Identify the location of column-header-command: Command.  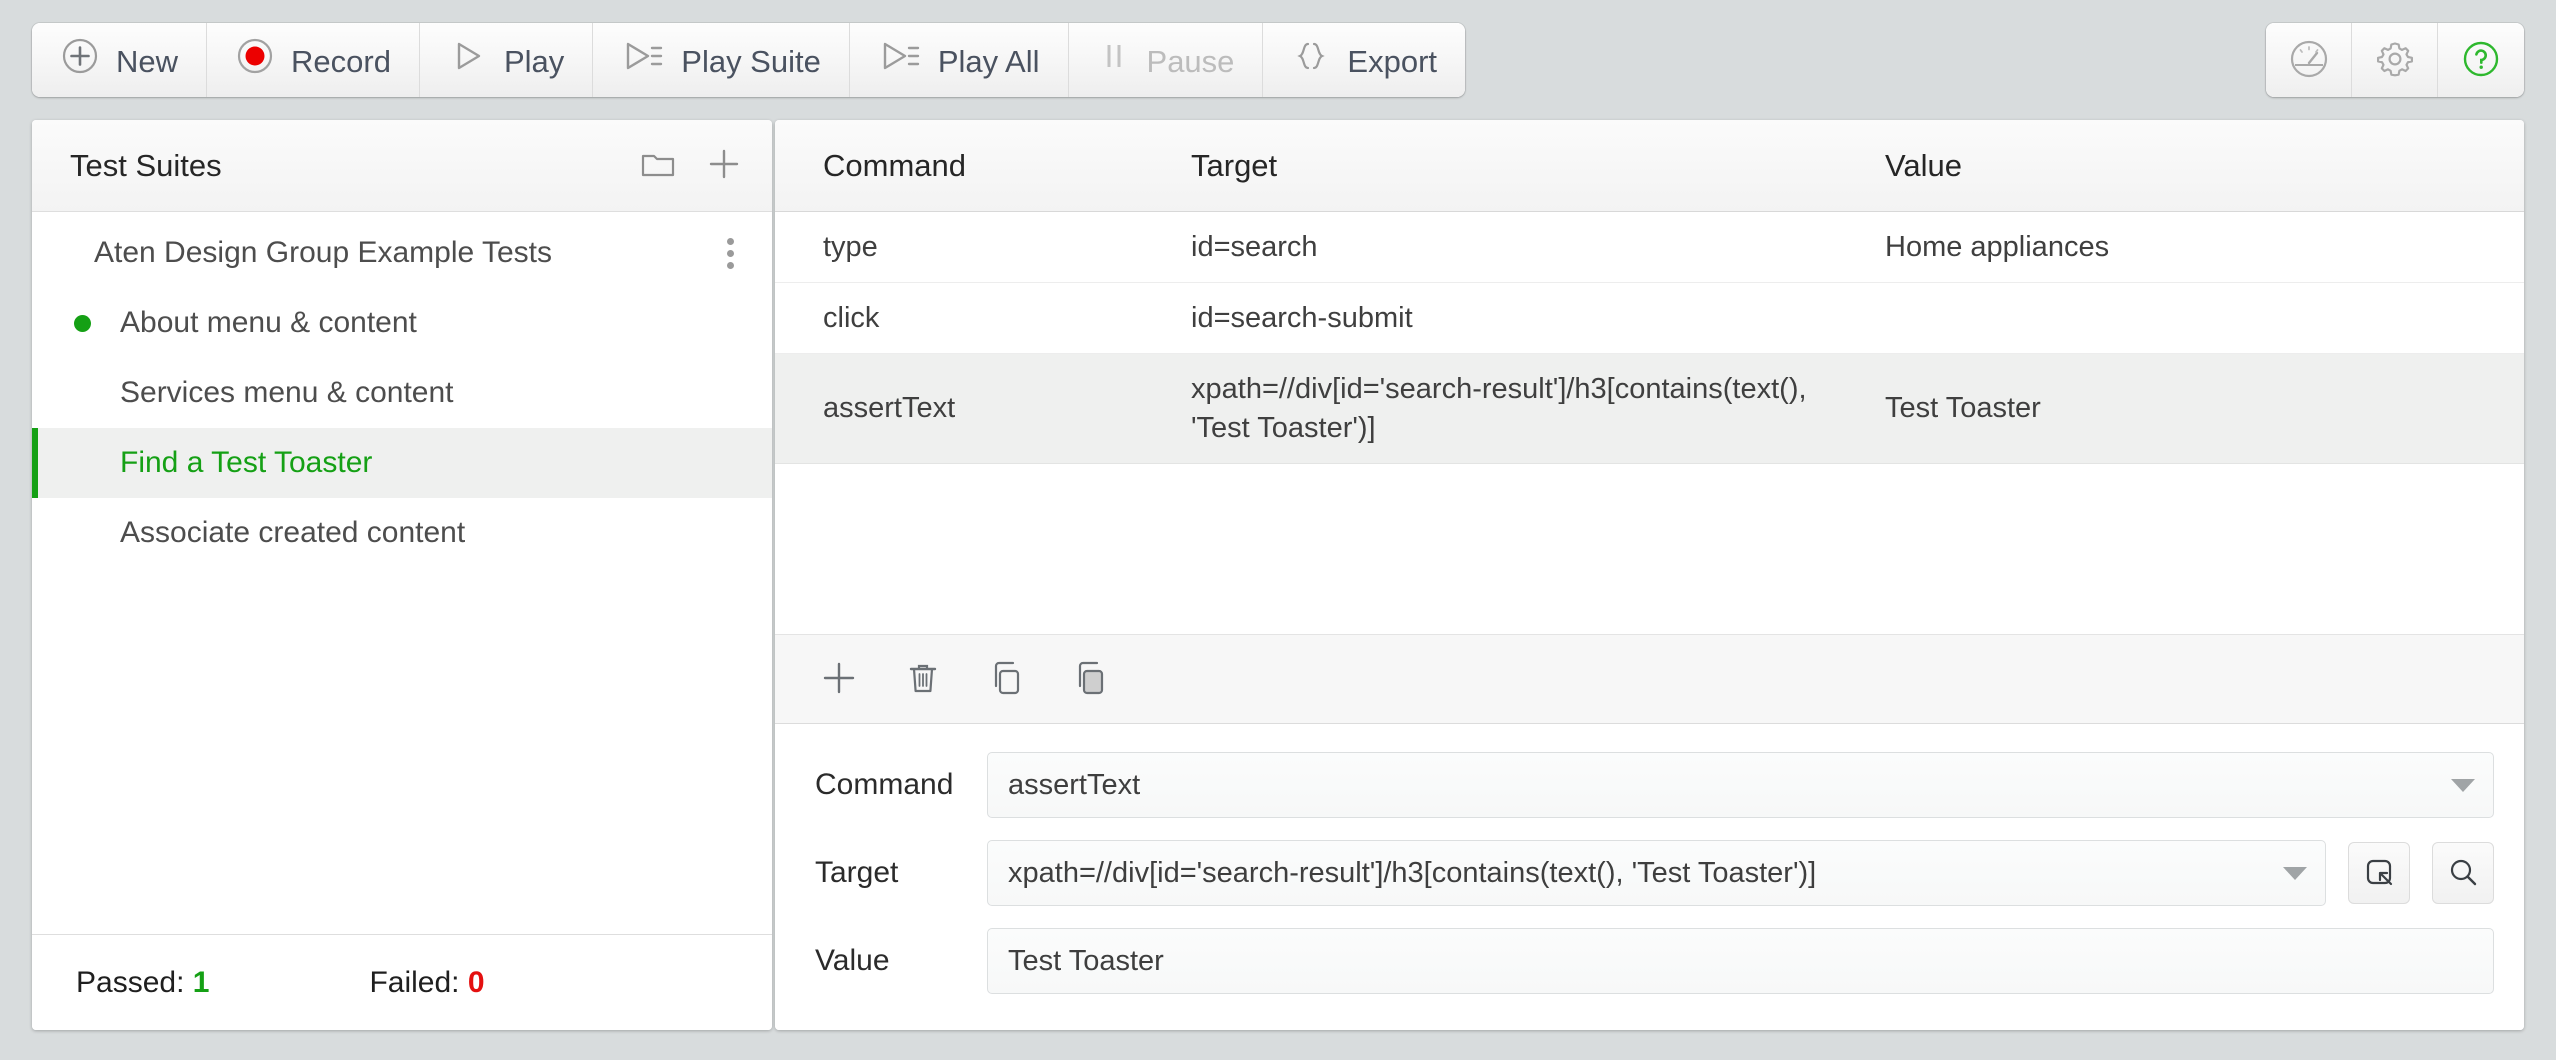
(894, 165).